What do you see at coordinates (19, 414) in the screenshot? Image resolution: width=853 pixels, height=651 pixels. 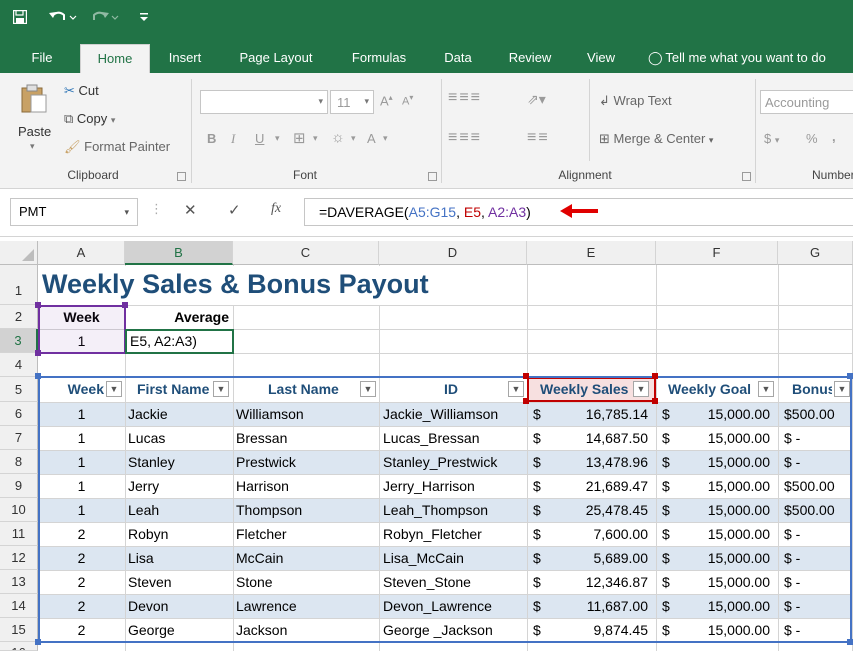 I see `row-header-6: 6` at bounding box center [19, 414].